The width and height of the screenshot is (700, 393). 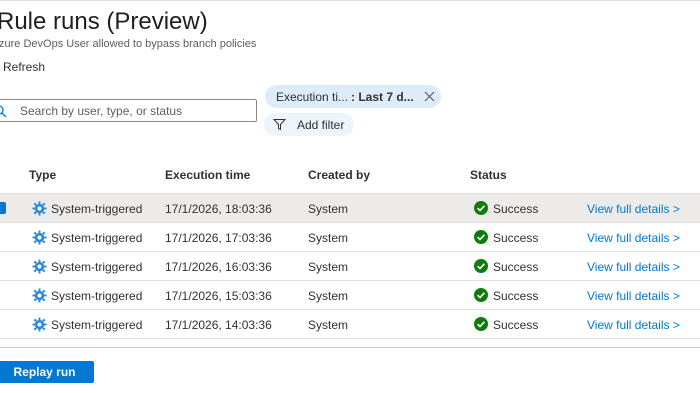 I want to click on close-icon, so click(x=429, y=96).